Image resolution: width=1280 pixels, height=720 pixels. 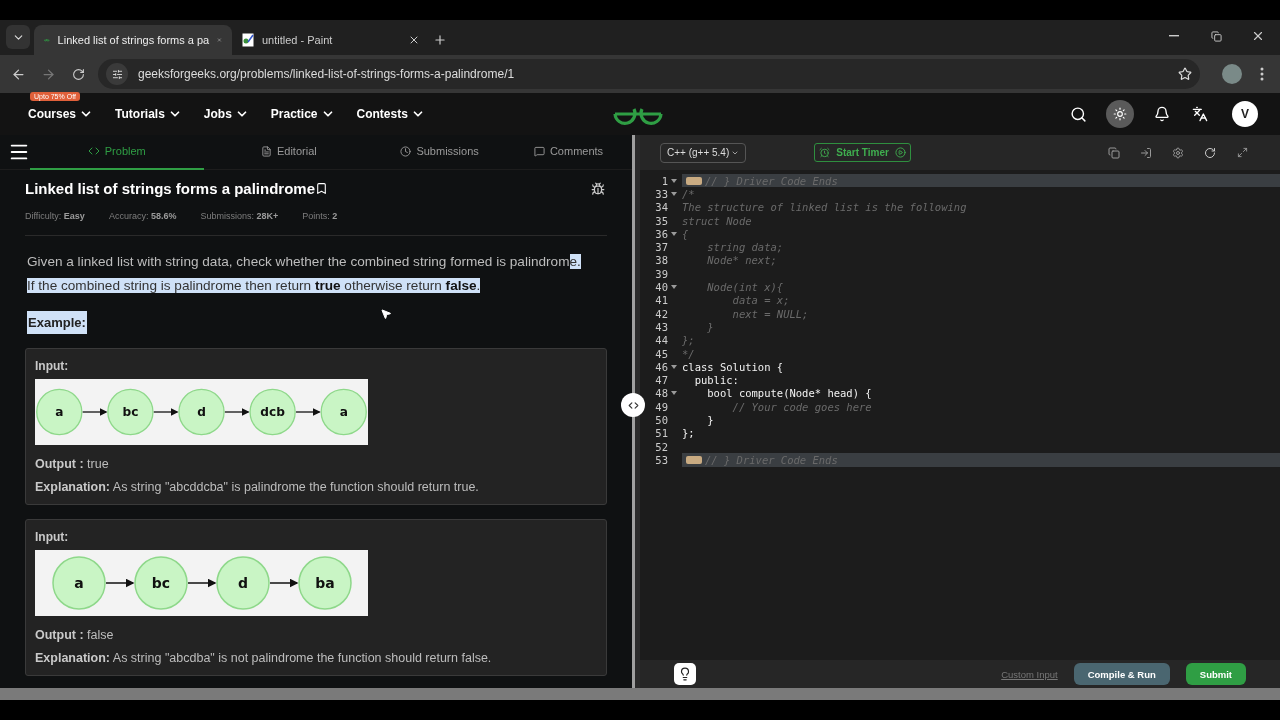 What do you see at coordinates (440, 40) in the screenshot?
I see `plus-icon` at bounding box center [440, 40].